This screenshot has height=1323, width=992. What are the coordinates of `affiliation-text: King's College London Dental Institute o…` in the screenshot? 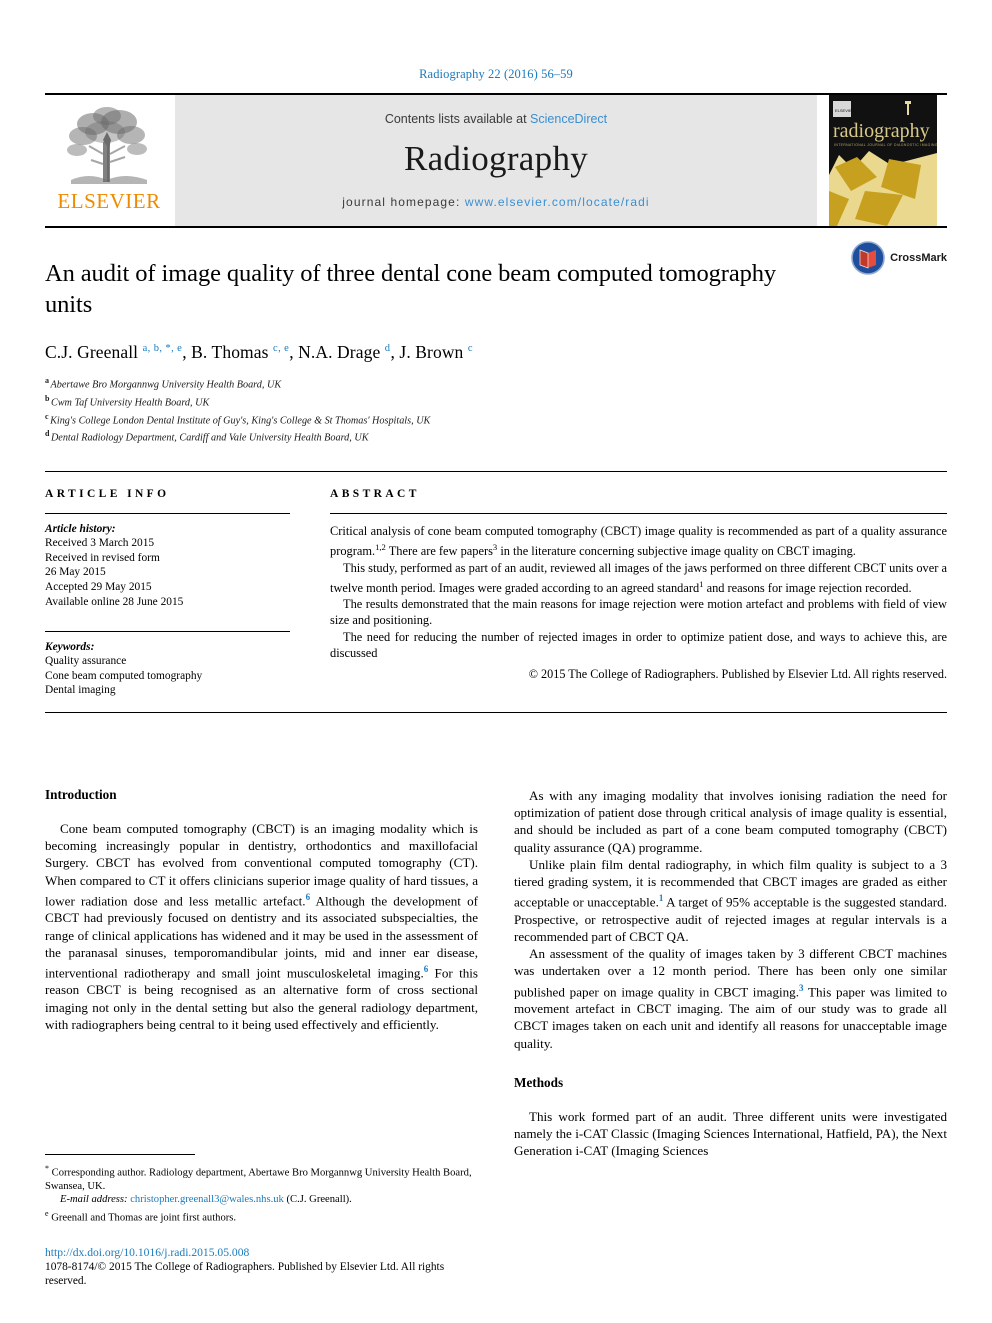 It's located at (240, 420).